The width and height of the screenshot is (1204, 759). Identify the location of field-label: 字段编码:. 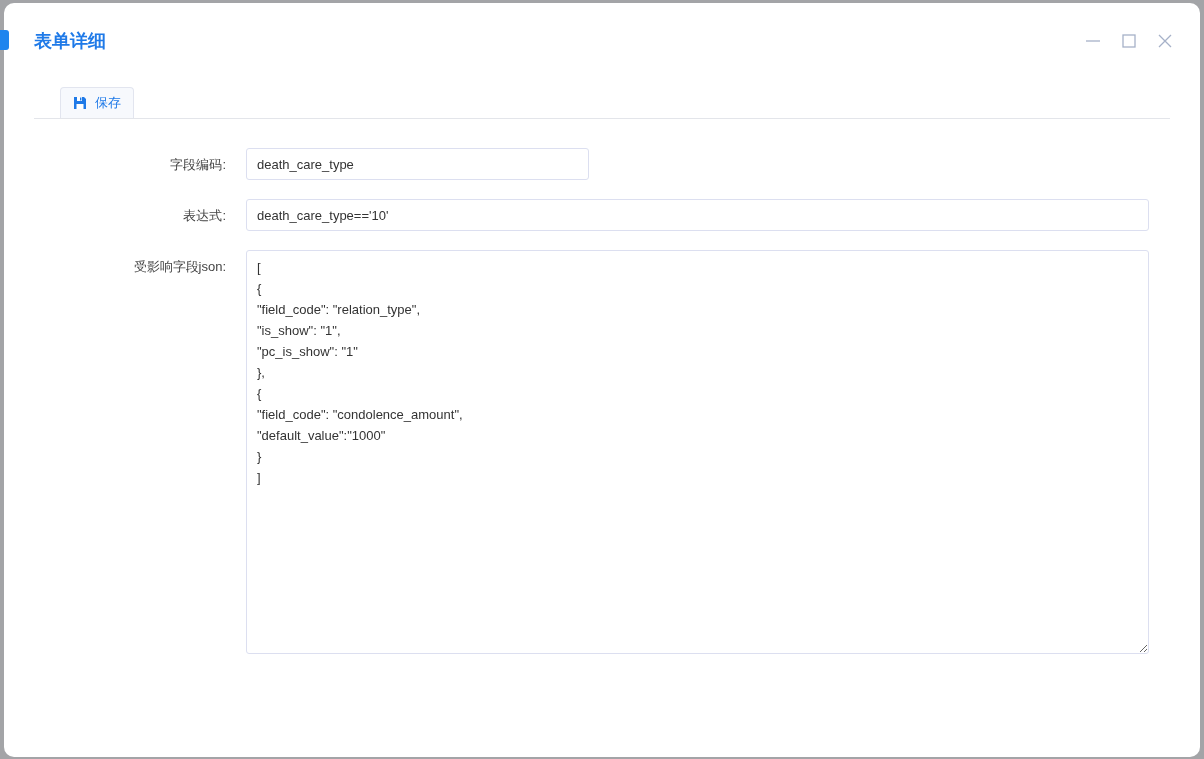
(197, 165).